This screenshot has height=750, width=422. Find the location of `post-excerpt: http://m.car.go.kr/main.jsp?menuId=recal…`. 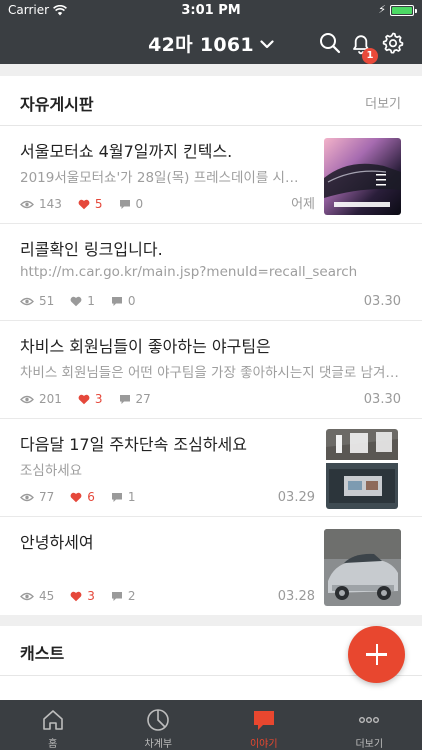

post-excerpt: http://m.car.go.kr/main.jsp?menuId=recal… is located at coordinates (189, 272).